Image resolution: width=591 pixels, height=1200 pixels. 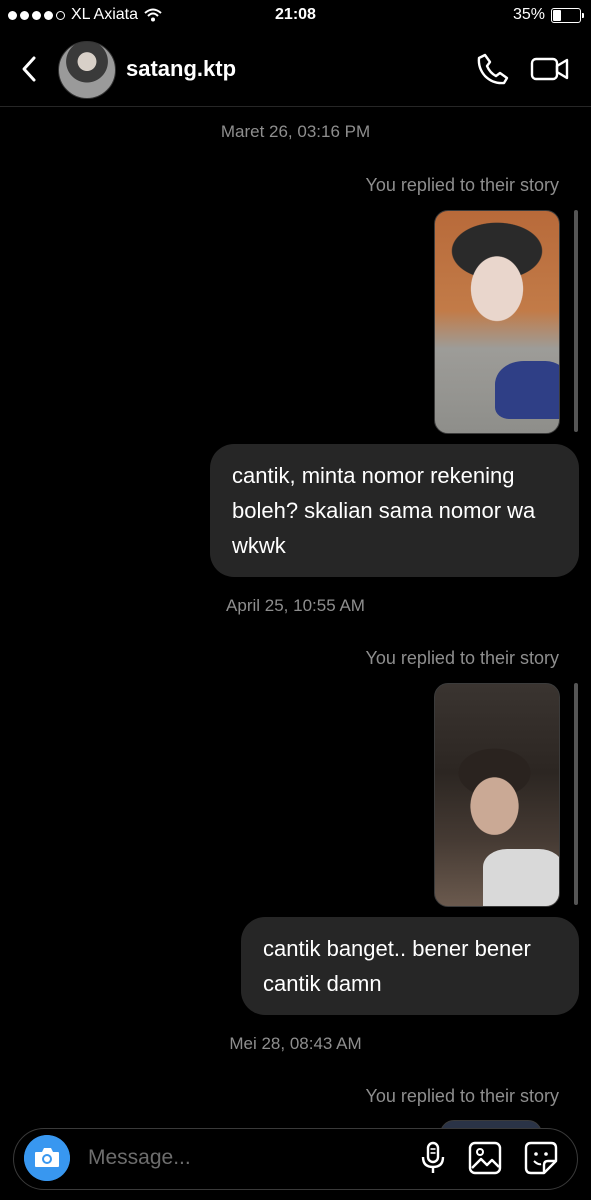 I want to click on message-timestamp: April 25, 10:55 AM, so click(x=295, y=605).